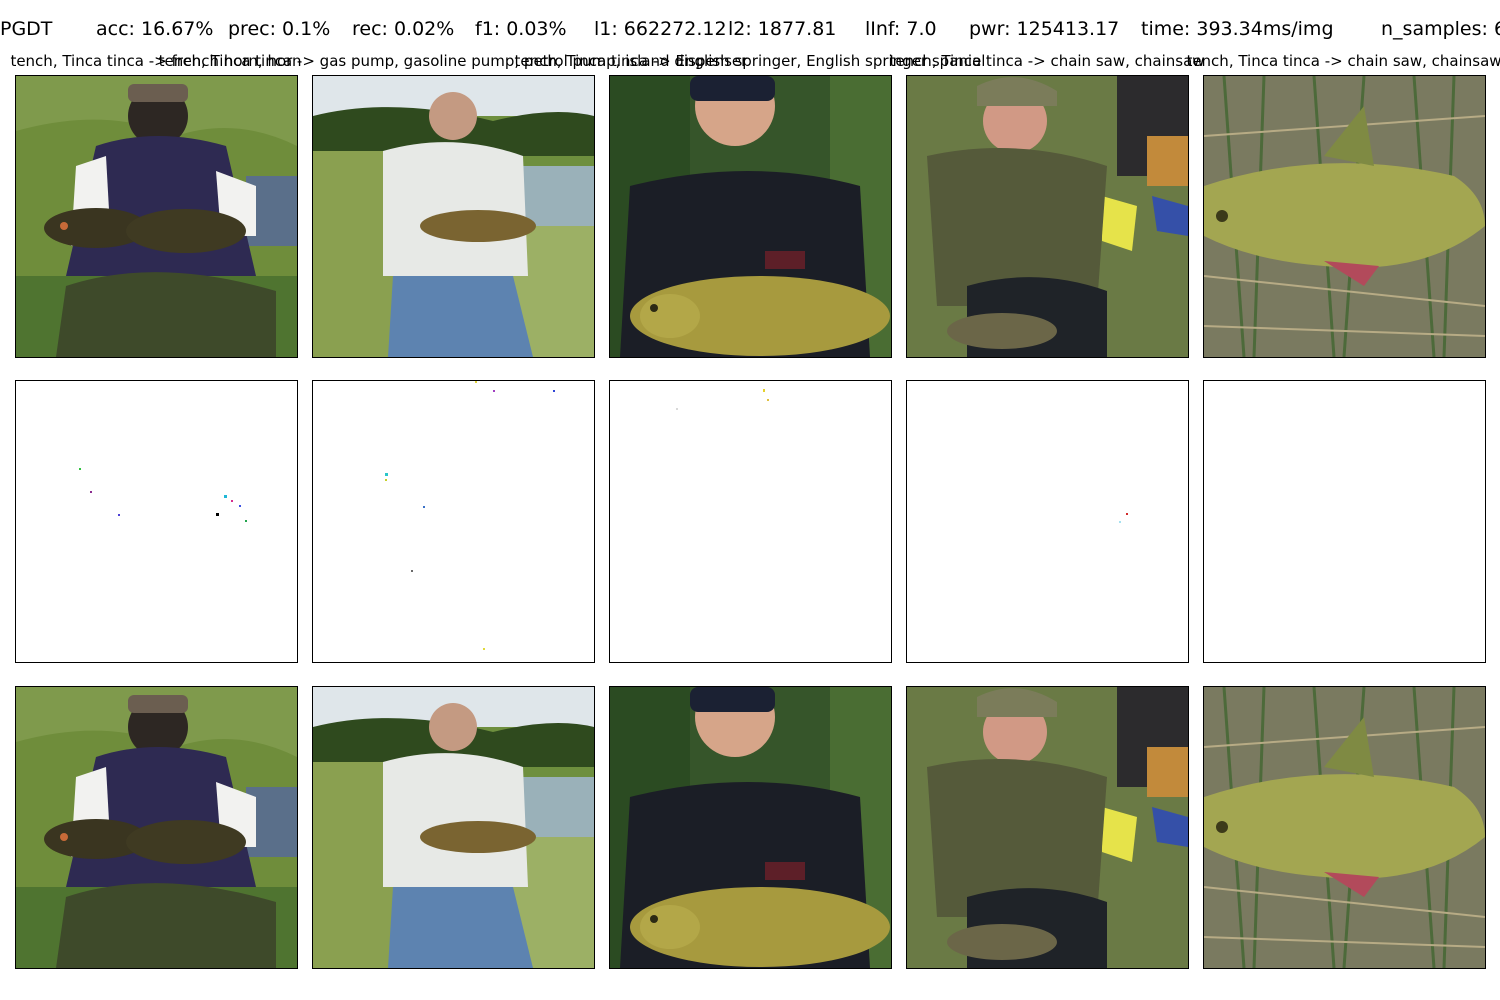 This screenshot has width=1500, height=1000. I want to click on precision-metric: prec: 0.1%, so click(279, 29).